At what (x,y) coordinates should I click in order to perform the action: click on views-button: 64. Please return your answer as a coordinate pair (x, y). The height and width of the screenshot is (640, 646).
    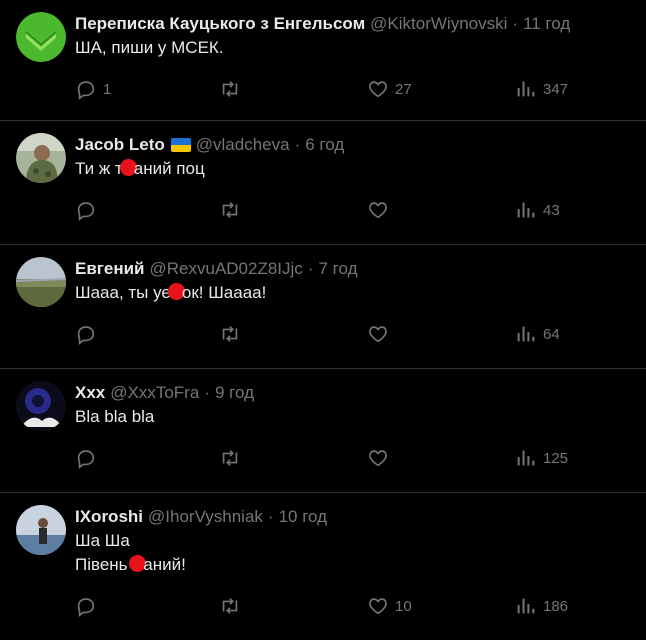
    Looking at the image, I should click on (537, 334).